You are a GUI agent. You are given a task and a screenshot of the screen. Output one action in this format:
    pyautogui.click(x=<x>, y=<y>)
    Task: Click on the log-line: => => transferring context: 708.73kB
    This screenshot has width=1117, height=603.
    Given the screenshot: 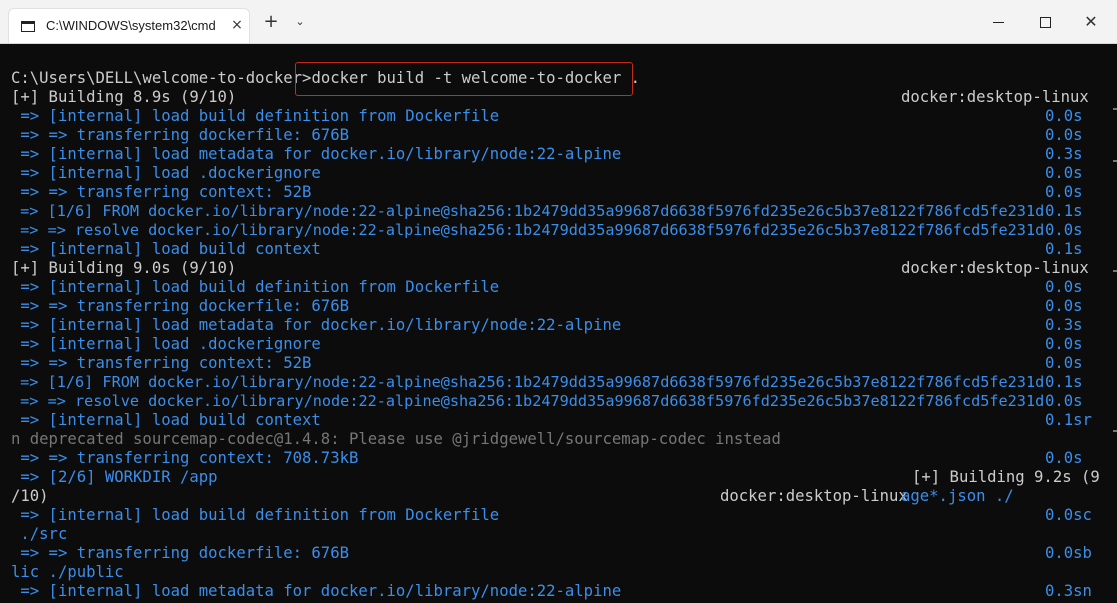 What is the action you would take?
    pyautogui.click(x=185, y=458)
    